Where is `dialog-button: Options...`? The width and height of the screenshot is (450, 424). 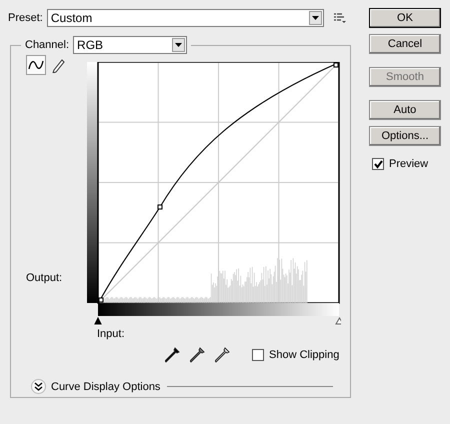
dialog-button: Options... is located at coordinates (405, 136).